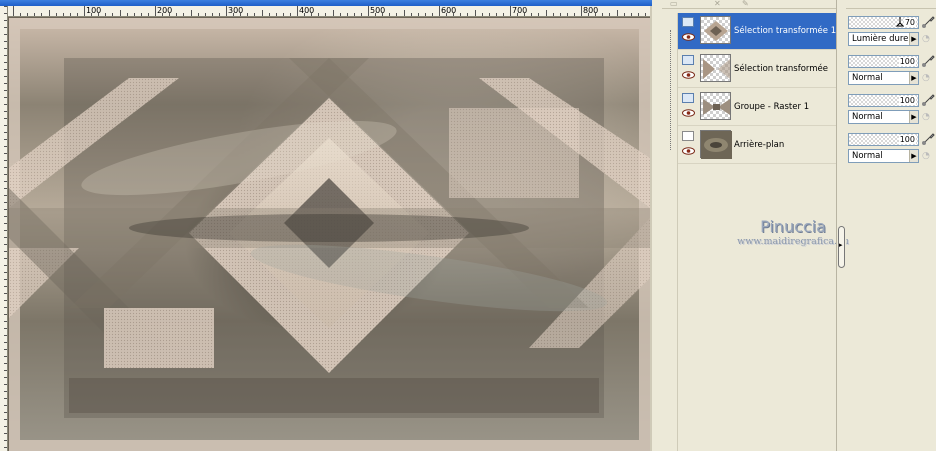 The height and width of the screenshot is (451, 936). Describe the element at coordinates (883, 22) in the screenshot. I see `opacity-slider: 70` at that location.